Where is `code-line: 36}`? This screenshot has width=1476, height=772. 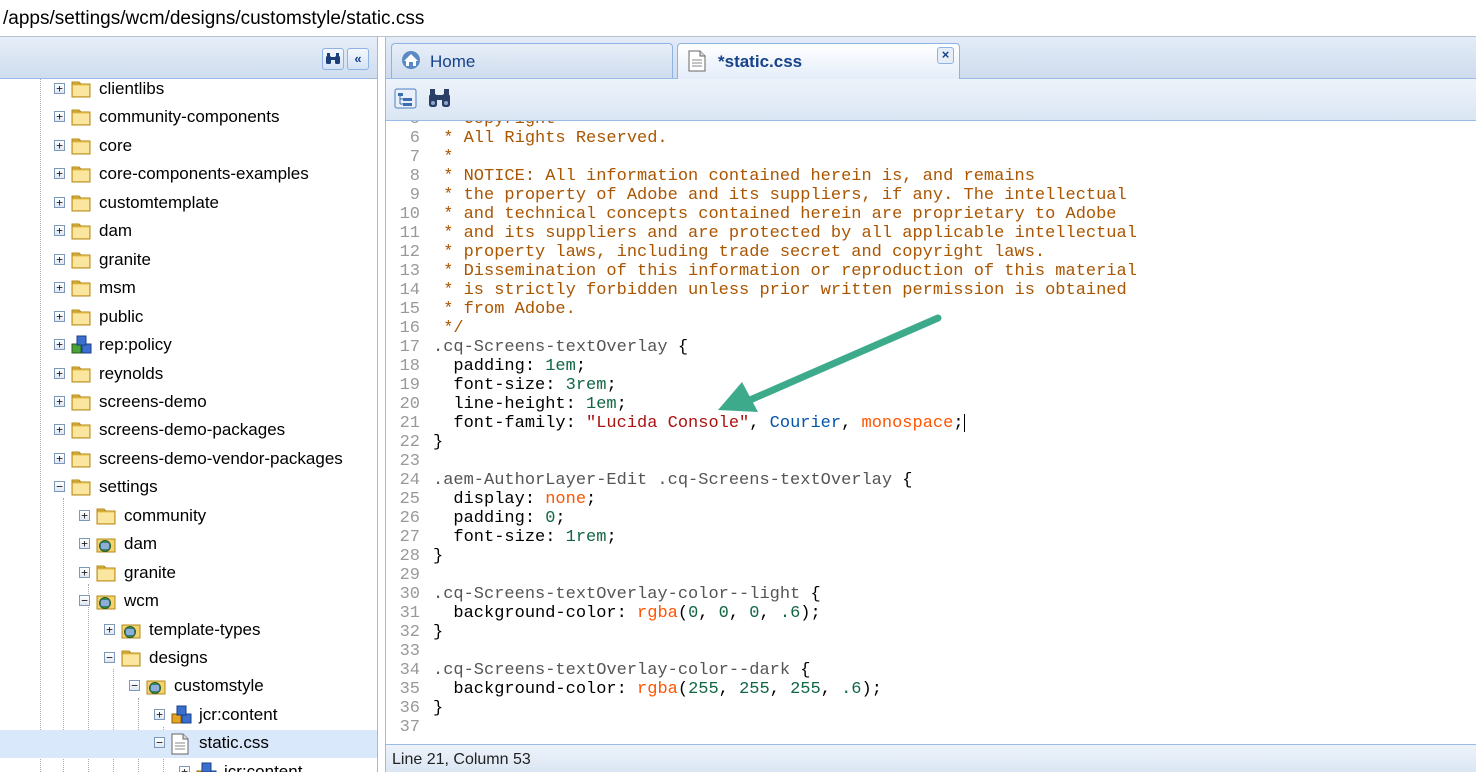 code-line: 36} is located at coordinates (931, 708).